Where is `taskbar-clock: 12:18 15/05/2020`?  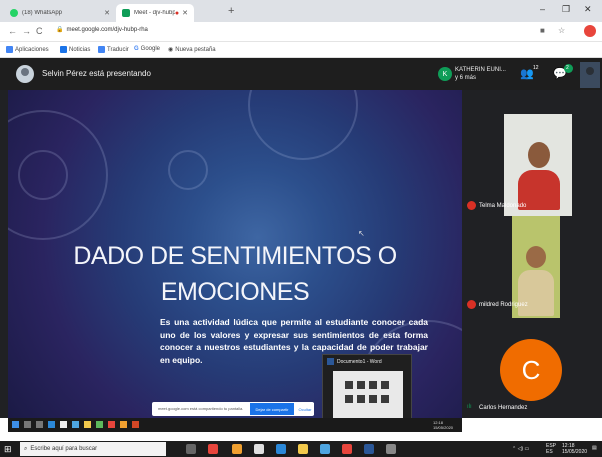 taskbar-clock: 12:18 15/05/2020 is located at coordinates (574, 449).